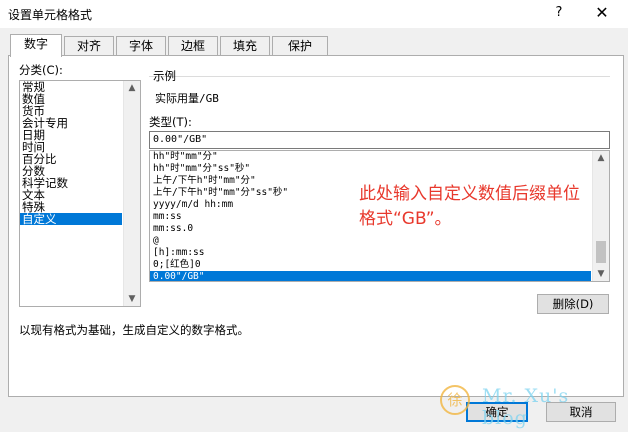 The height and width of the screenshot is (432, 628). I want to click on help-button: ?, so click(559, 13).